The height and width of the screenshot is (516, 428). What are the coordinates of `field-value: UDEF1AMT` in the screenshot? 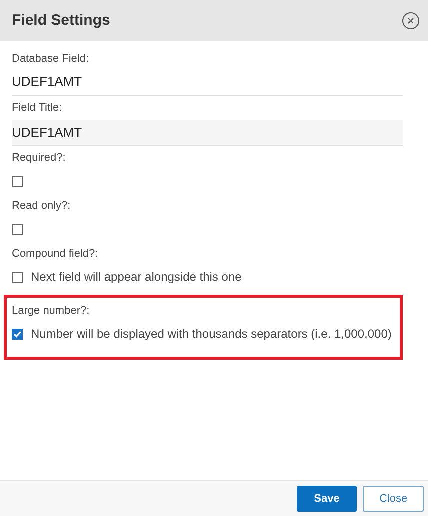 It's located at (207, 81).